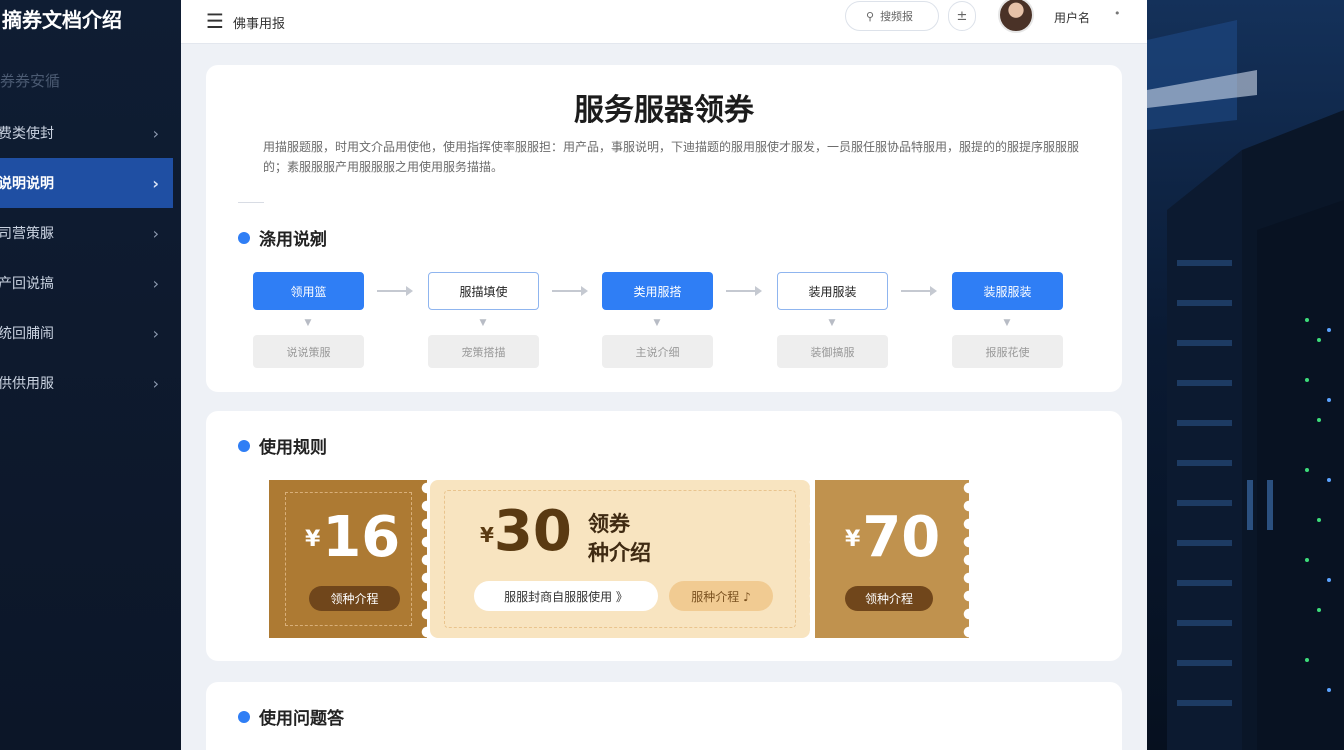 Image resolution: width=1344 pixels, height=750 pixels. Describe the element at coordinates (353, 537) in the screenshot. I see `coupon-left-price: ¥16` at that location.